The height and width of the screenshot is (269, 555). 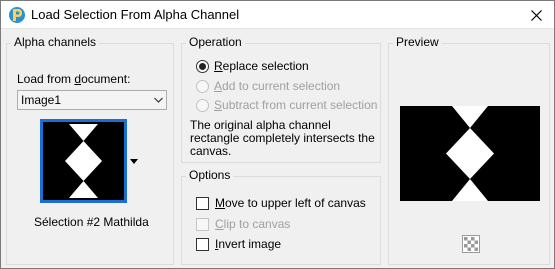 I want to click on clip-to-canvas-label: Clip to canvas, so click(x=253, y=224).